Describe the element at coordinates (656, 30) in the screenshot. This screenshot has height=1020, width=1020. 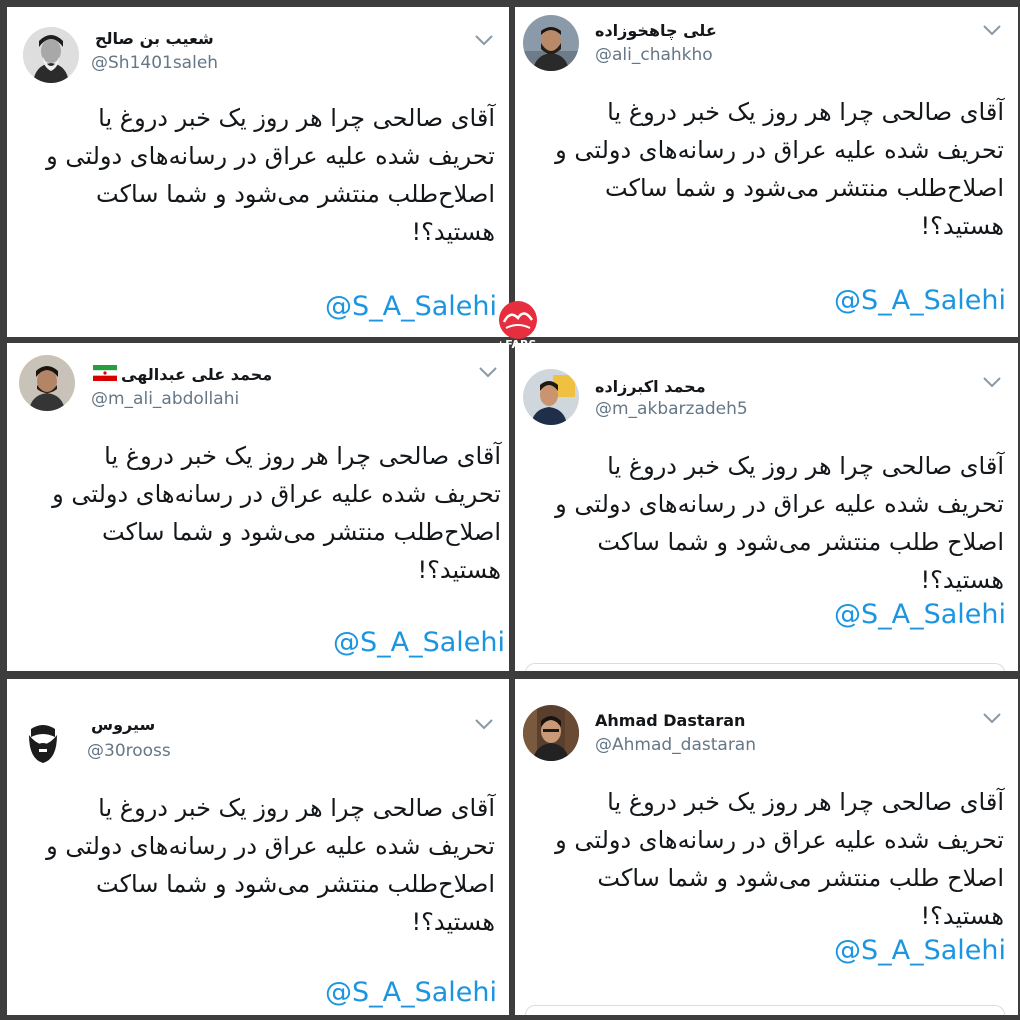
I see `display-name: علی چاهخوزاده` at that location.